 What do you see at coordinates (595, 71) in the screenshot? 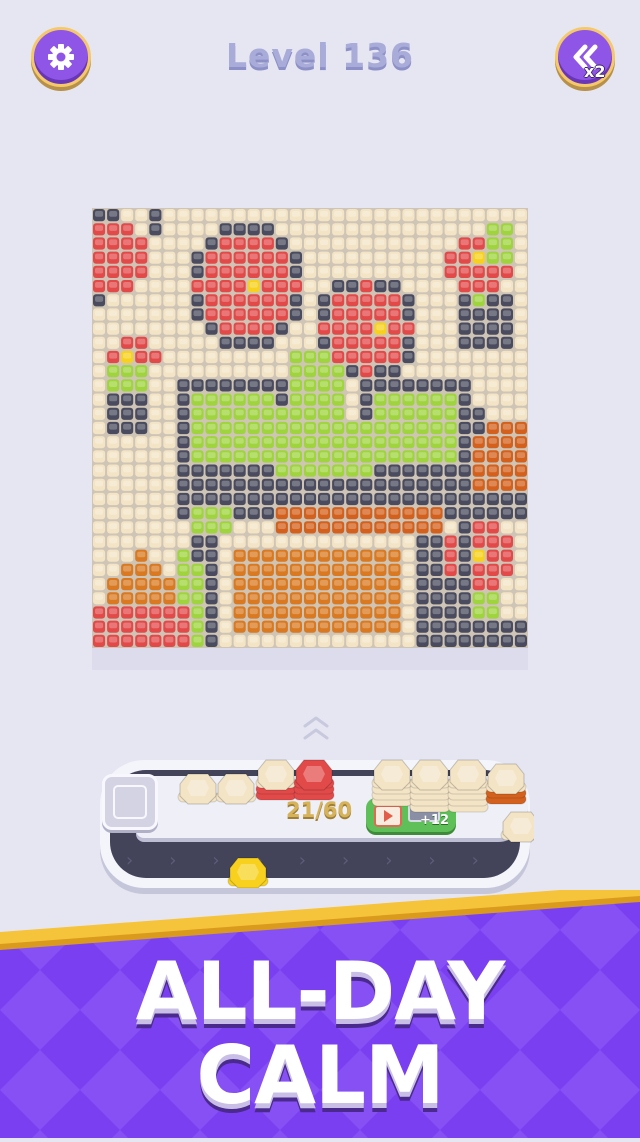
I see `speed-multiplier: x2` at bounding box center [595, 71].